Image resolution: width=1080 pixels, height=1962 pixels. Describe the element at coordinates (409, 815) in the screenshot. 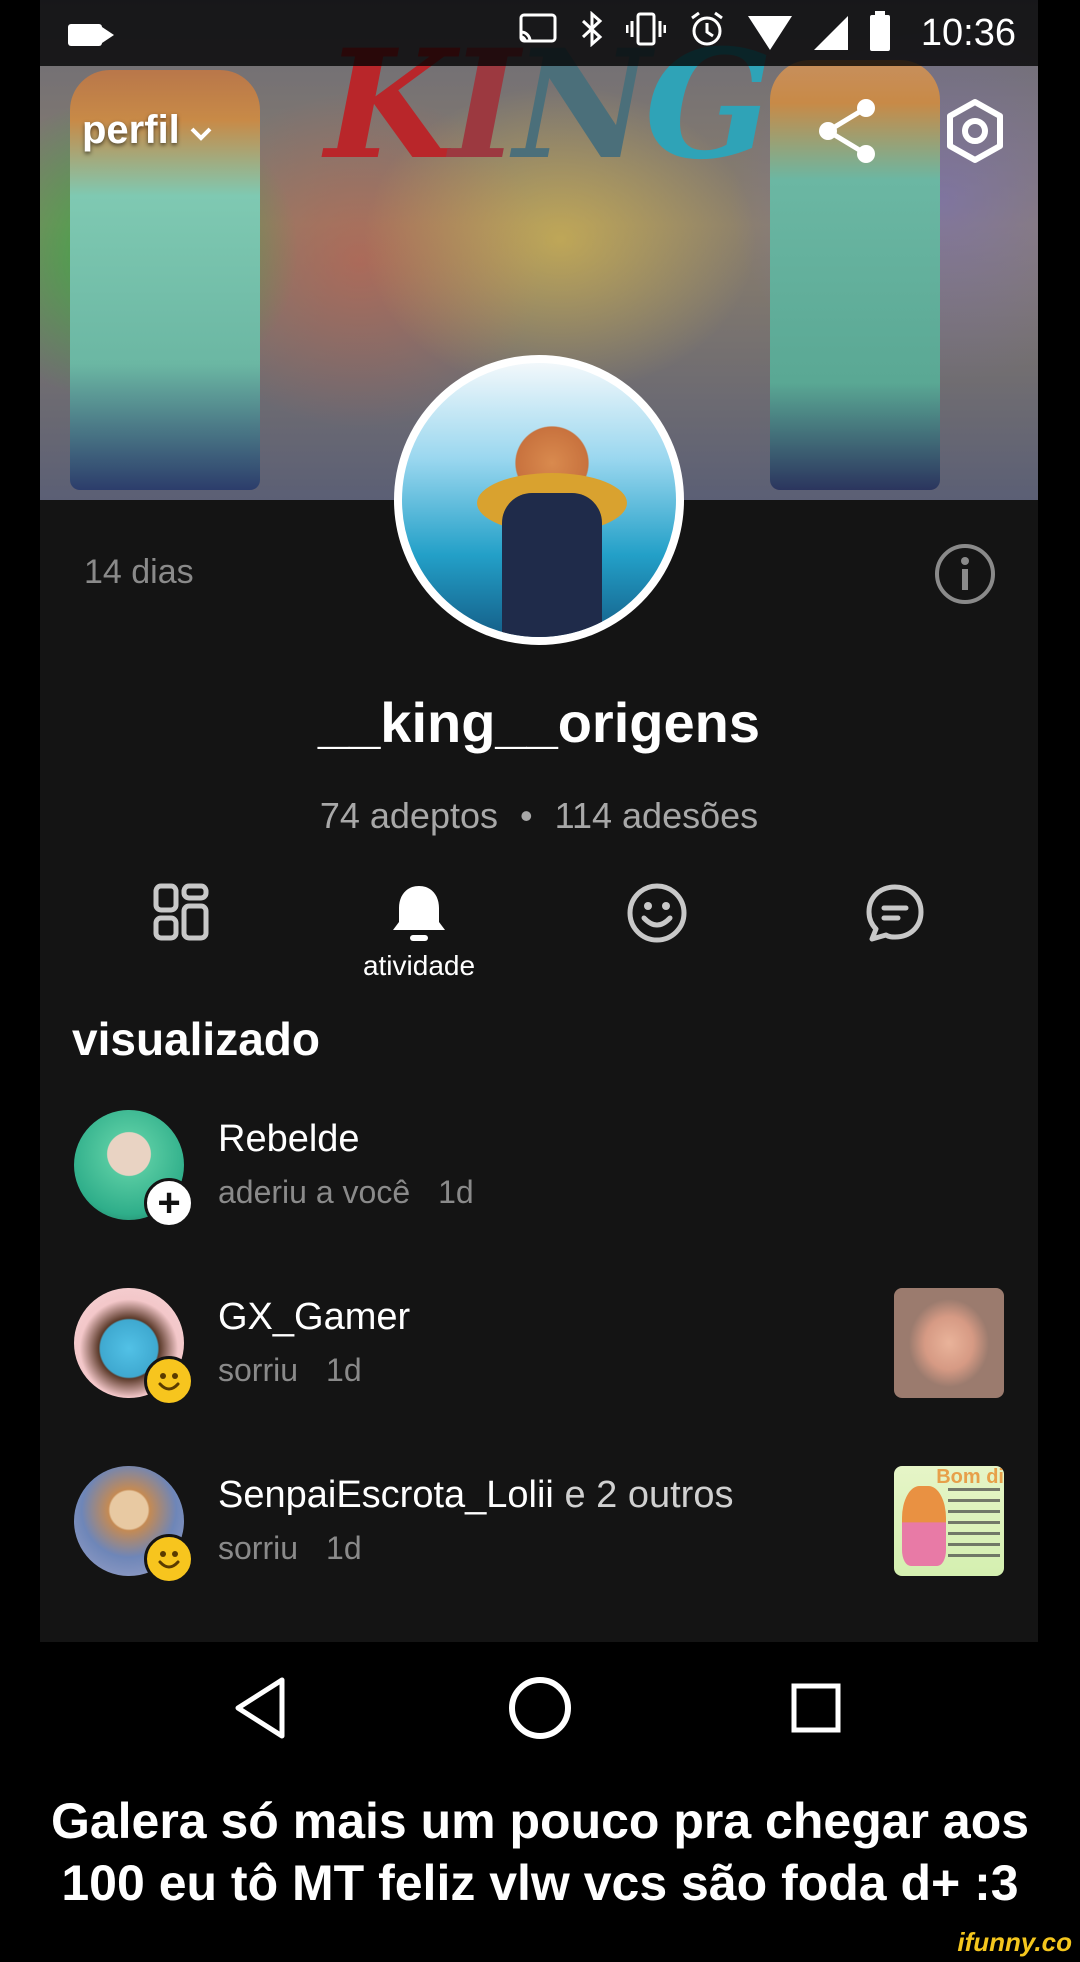

I see `followers-count: 74 adeptos` at that location.